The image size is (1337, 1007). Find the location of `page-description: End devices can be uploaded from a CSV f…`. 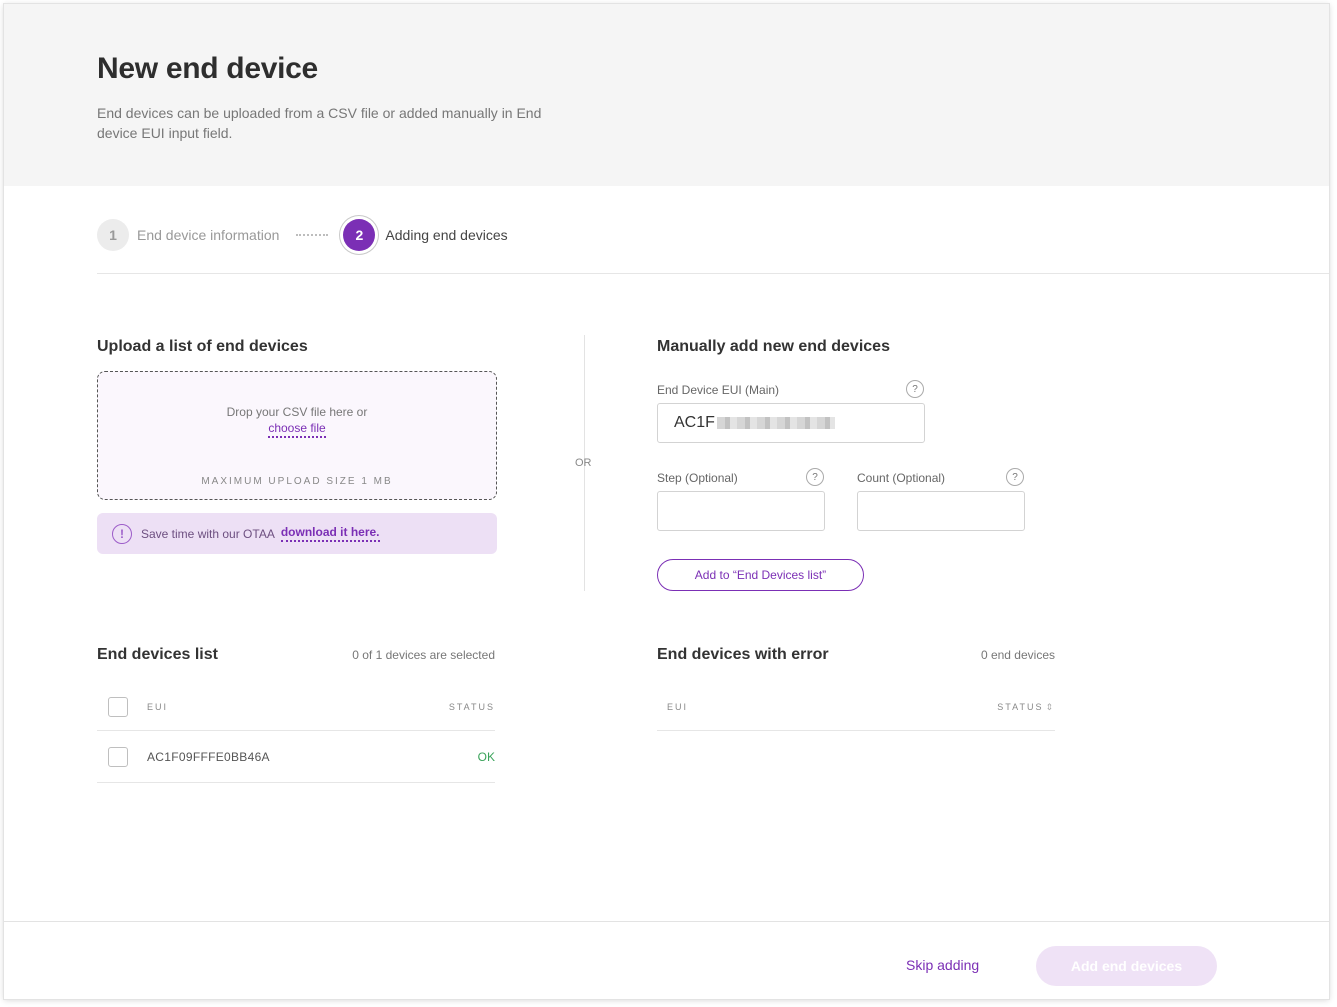

page-description: End devices can be uploaded from a CSV f… is located at coordinates (319, 123).